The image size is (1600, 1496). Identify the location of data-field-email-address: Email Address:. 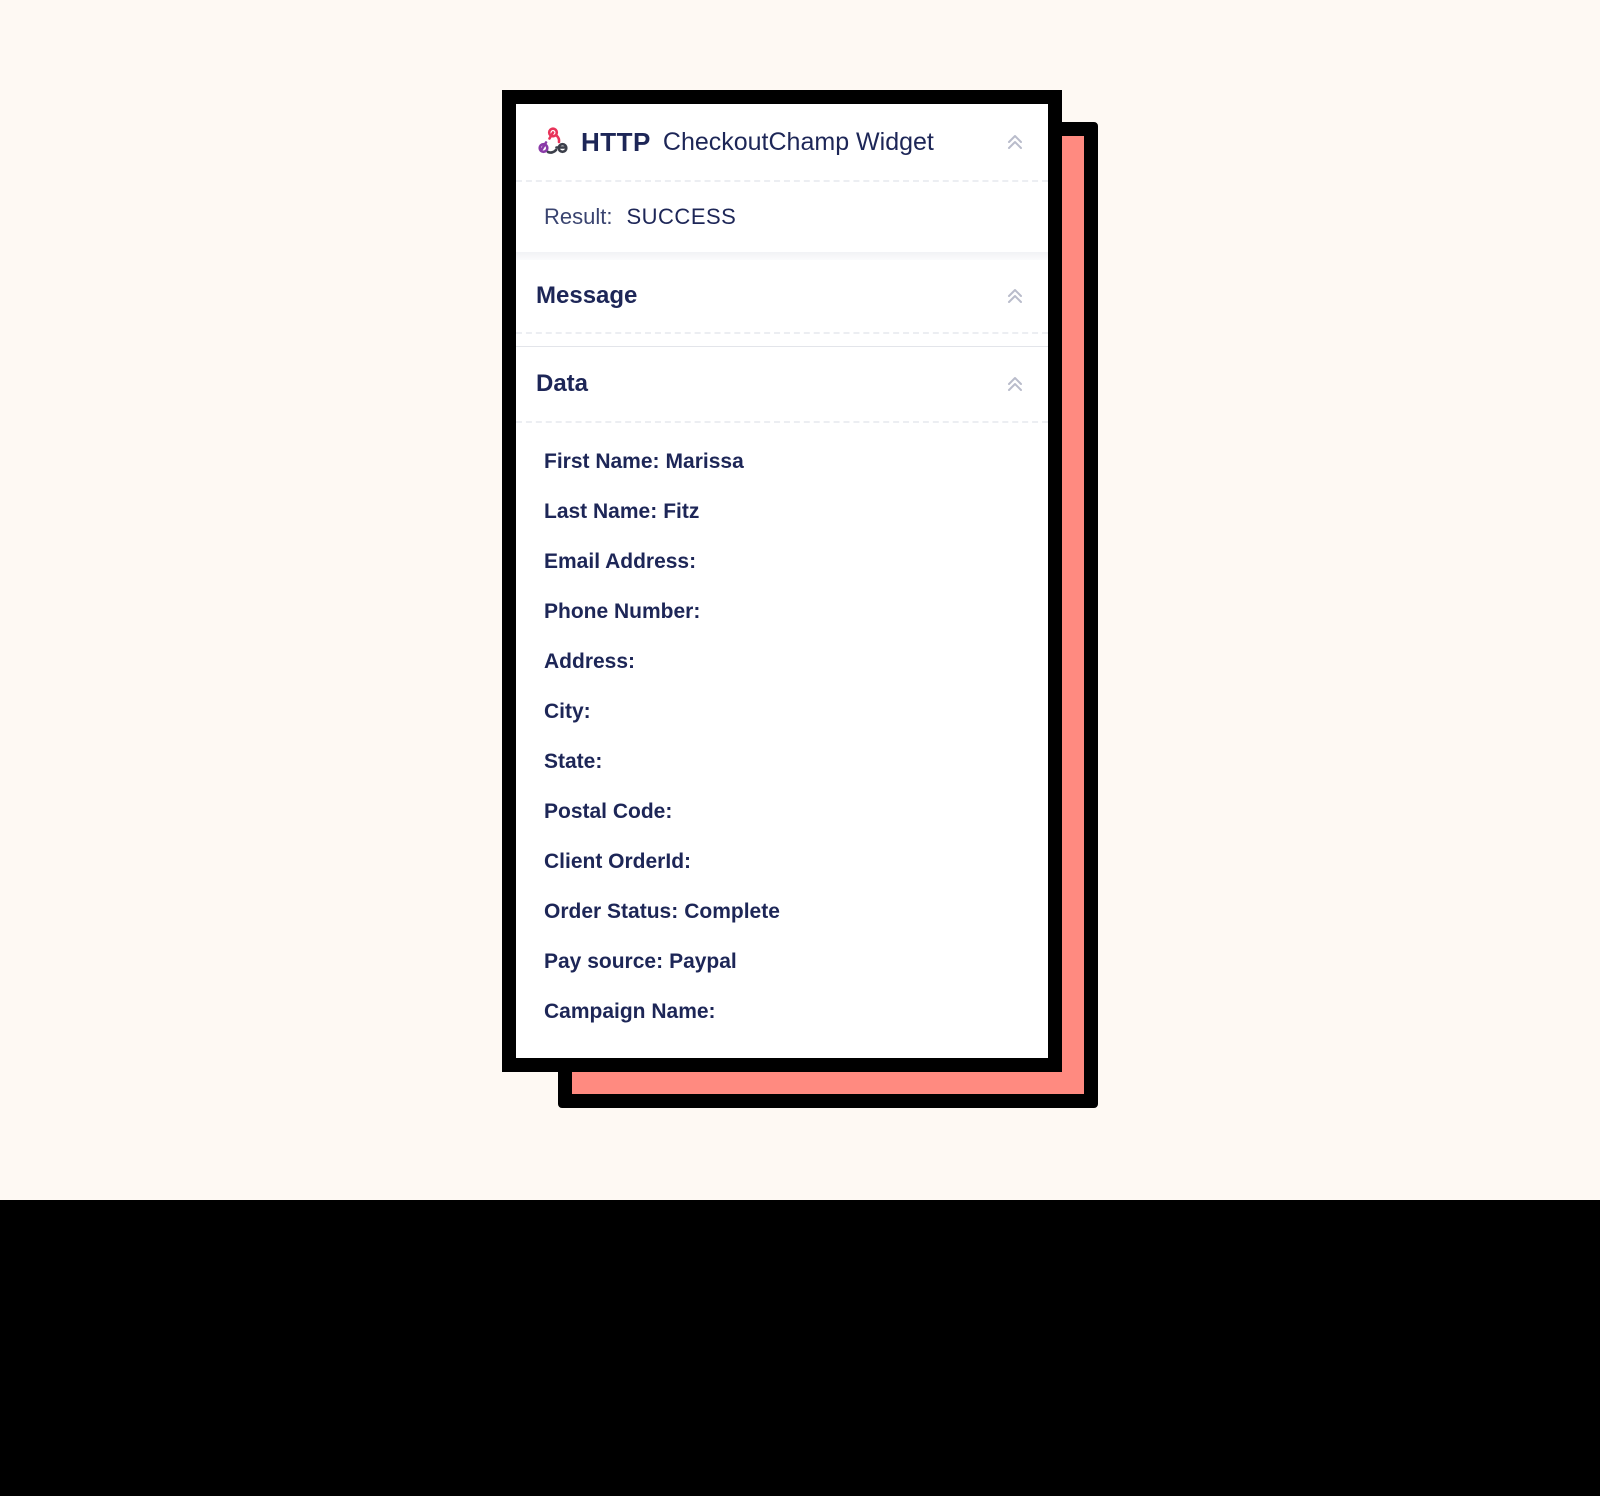
(796, 562).